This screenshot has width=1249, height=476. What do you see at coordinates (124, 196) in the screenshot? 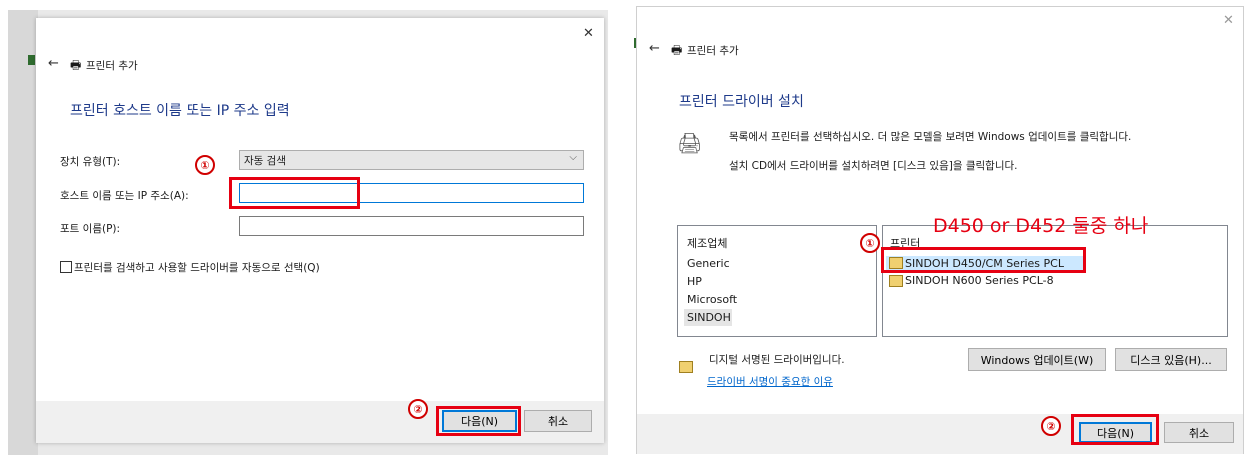
I see `host-label: 호스트 이름 또는 IP 주소(A):` at bounding box center [124, 196].